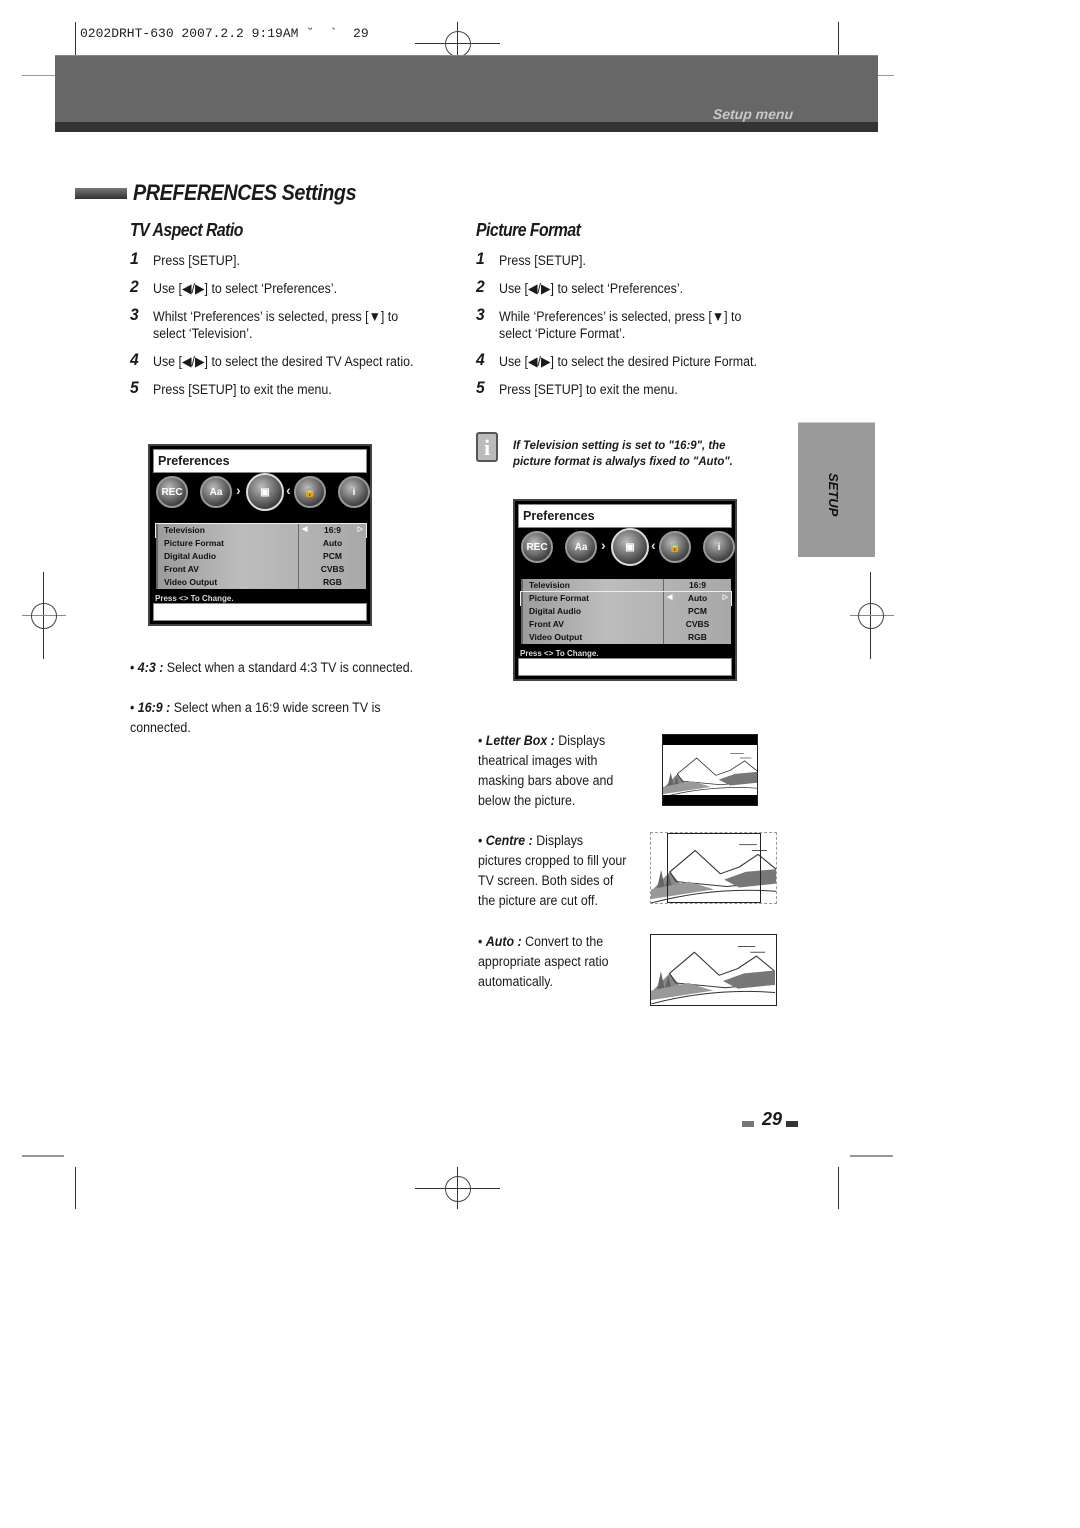  I want to click on section-title: PREFERENCES Settings, so click(245, 192).